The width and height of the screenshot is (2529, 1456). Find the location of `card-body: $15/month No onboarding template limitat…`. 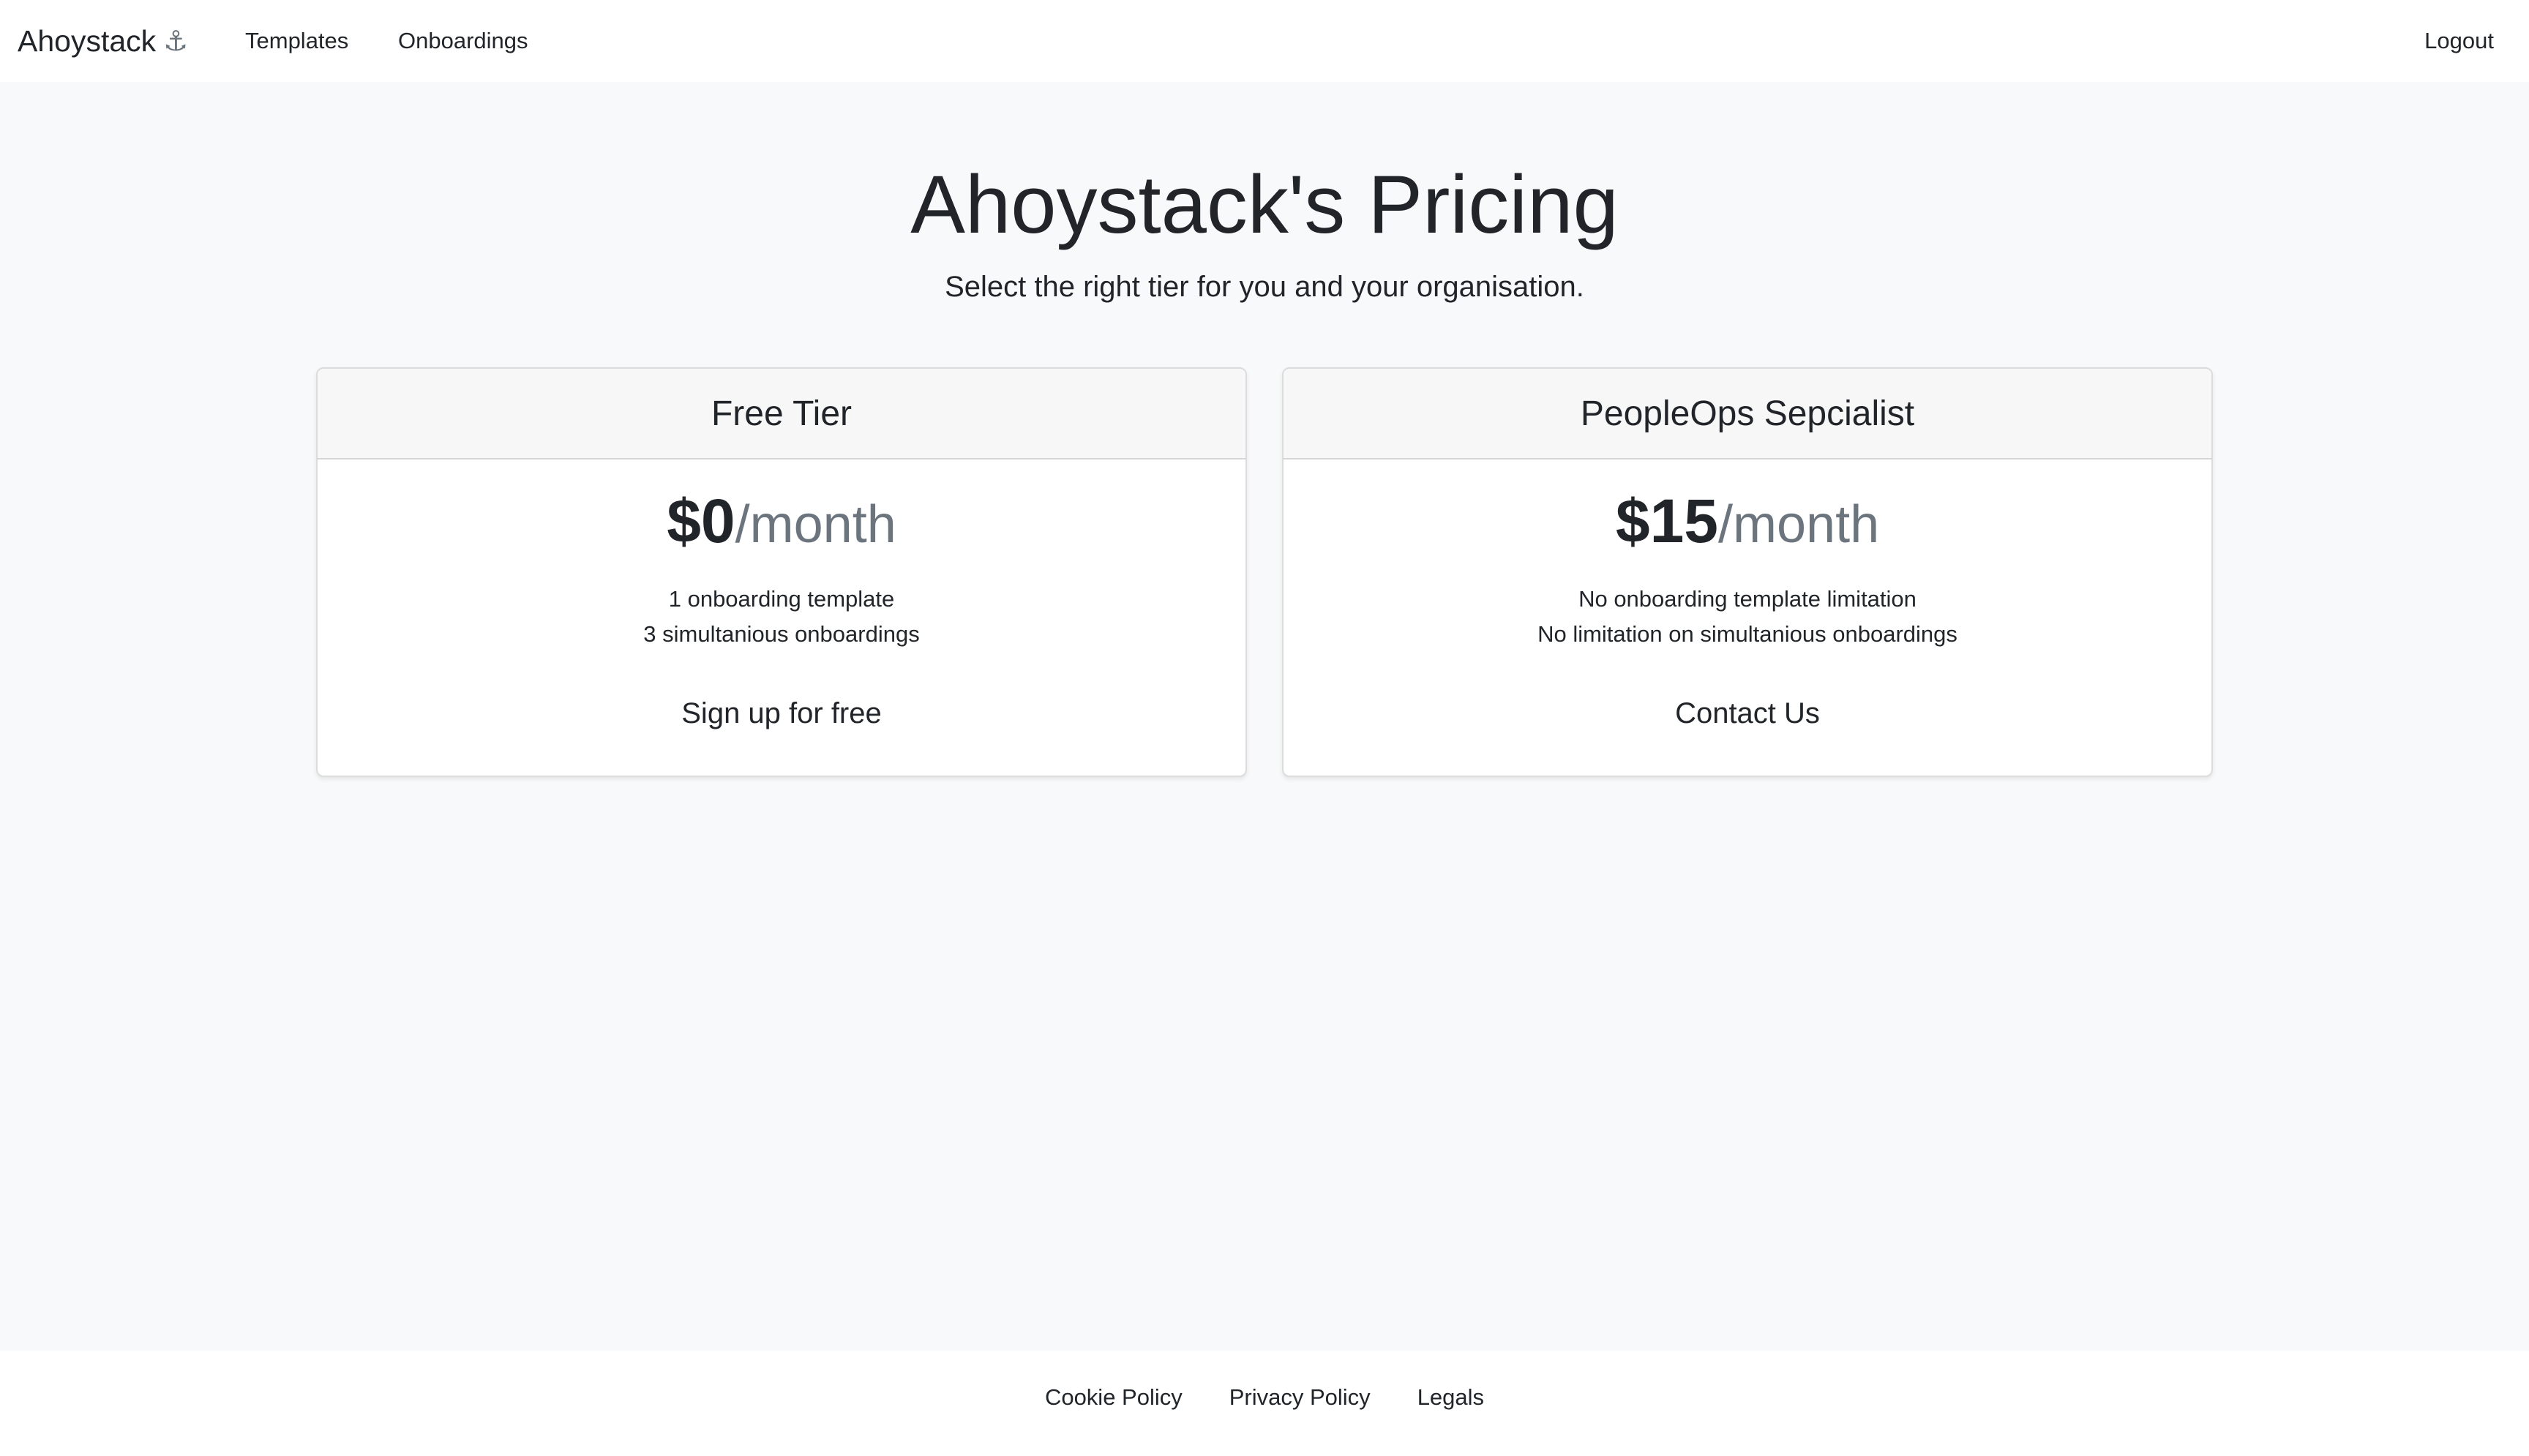

card-body: $15/month No onboarding template limitat… is located at coordinates (1747, 594).